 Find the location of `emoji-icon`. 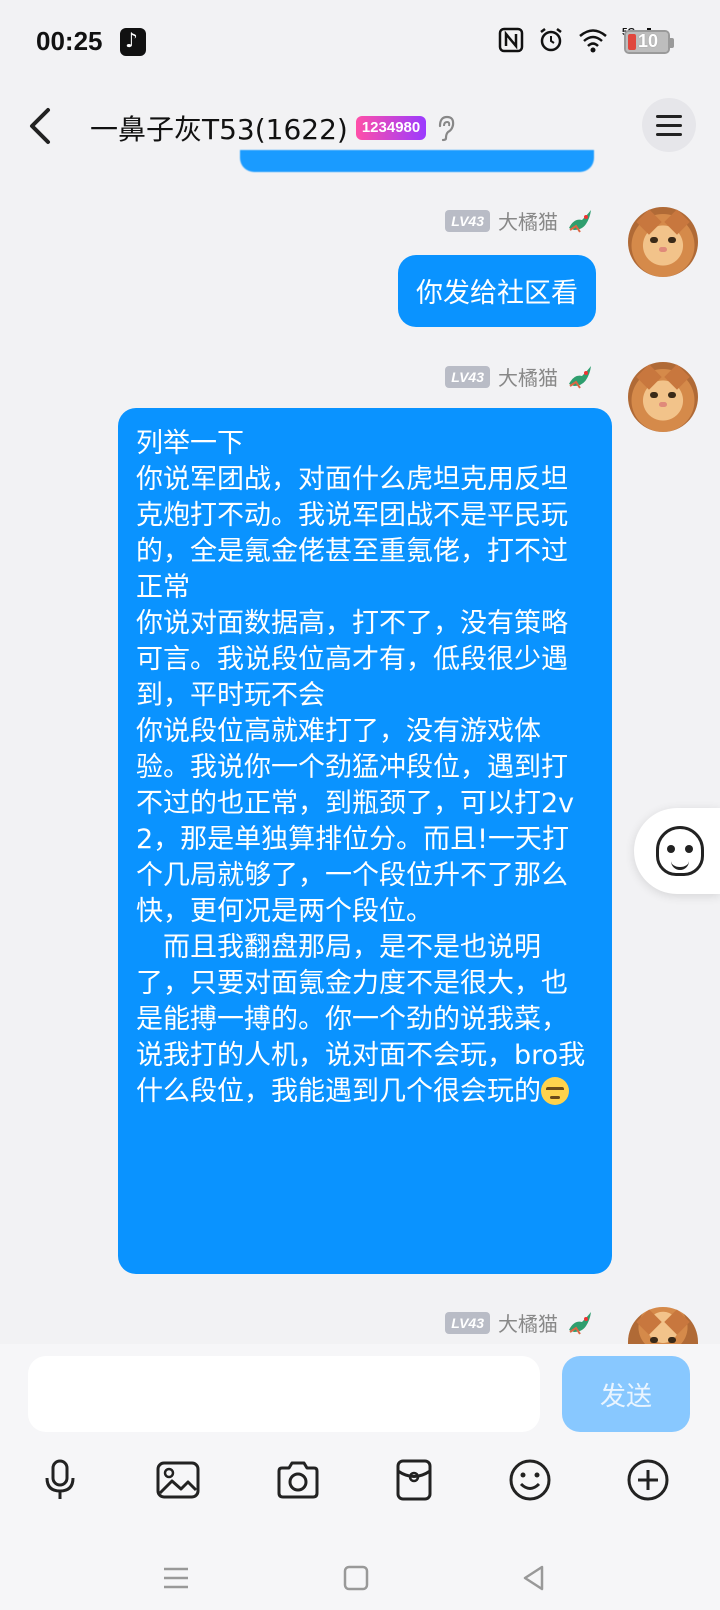

emoji-icon is located at coordinates (530, 1480).